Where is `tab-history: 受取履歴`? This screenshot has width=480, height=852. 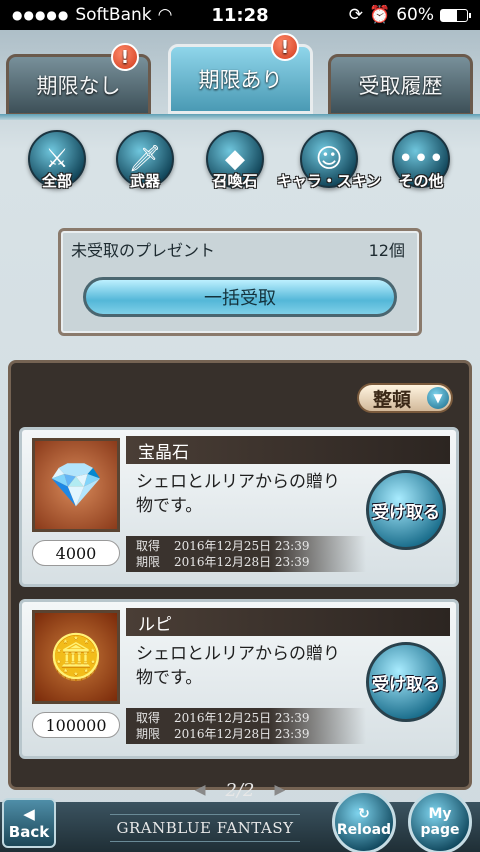
tab-history: 受取履歴 is located at coordinates (400, 85).